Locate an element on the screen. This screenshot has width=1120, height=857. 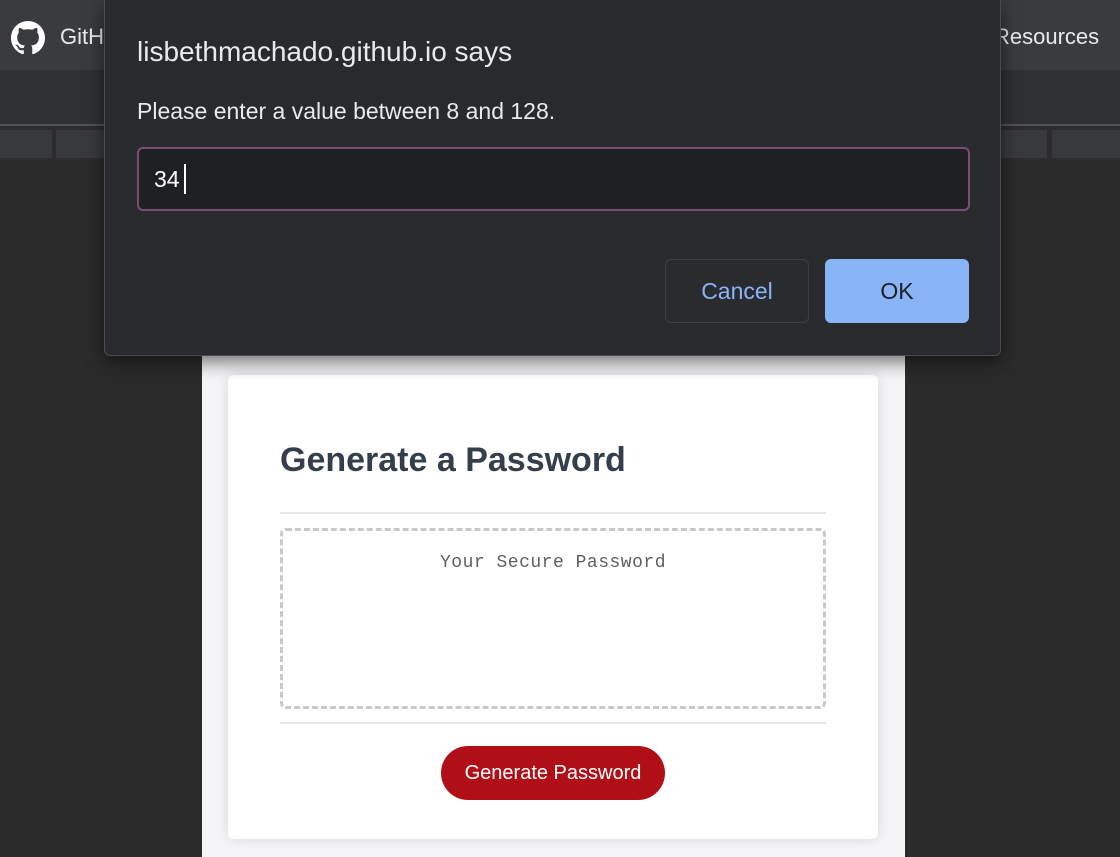
github-icon is located at coordinates (28, 38).